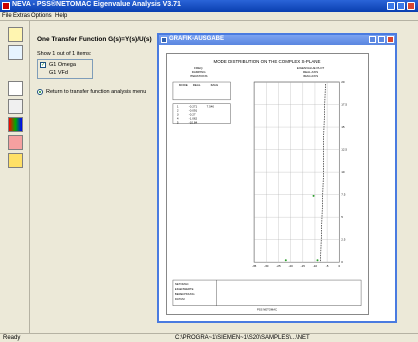  I want to click on y-tick-labels: 20 17.5 15 12.5 10 7.5 5 2.5 0, so click(344, 172).